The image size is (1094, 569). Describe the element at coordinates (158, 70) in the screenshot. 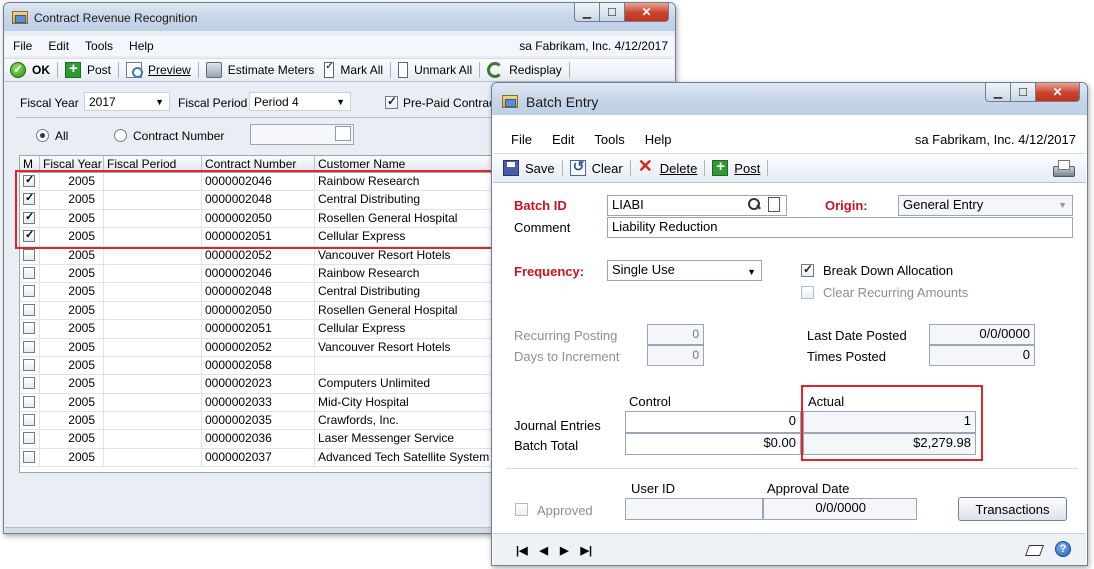

I see `preview-button: Preview` at that location.